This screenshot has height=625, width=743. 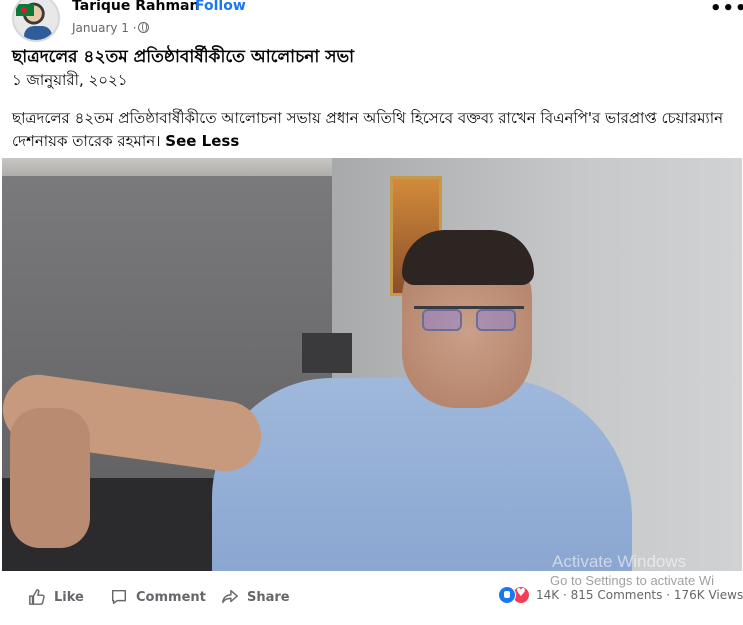 What do you see at coordinates (171, 597) in the screenshot?
I see `comment-label: Comment` at bounding box center [171, 597].